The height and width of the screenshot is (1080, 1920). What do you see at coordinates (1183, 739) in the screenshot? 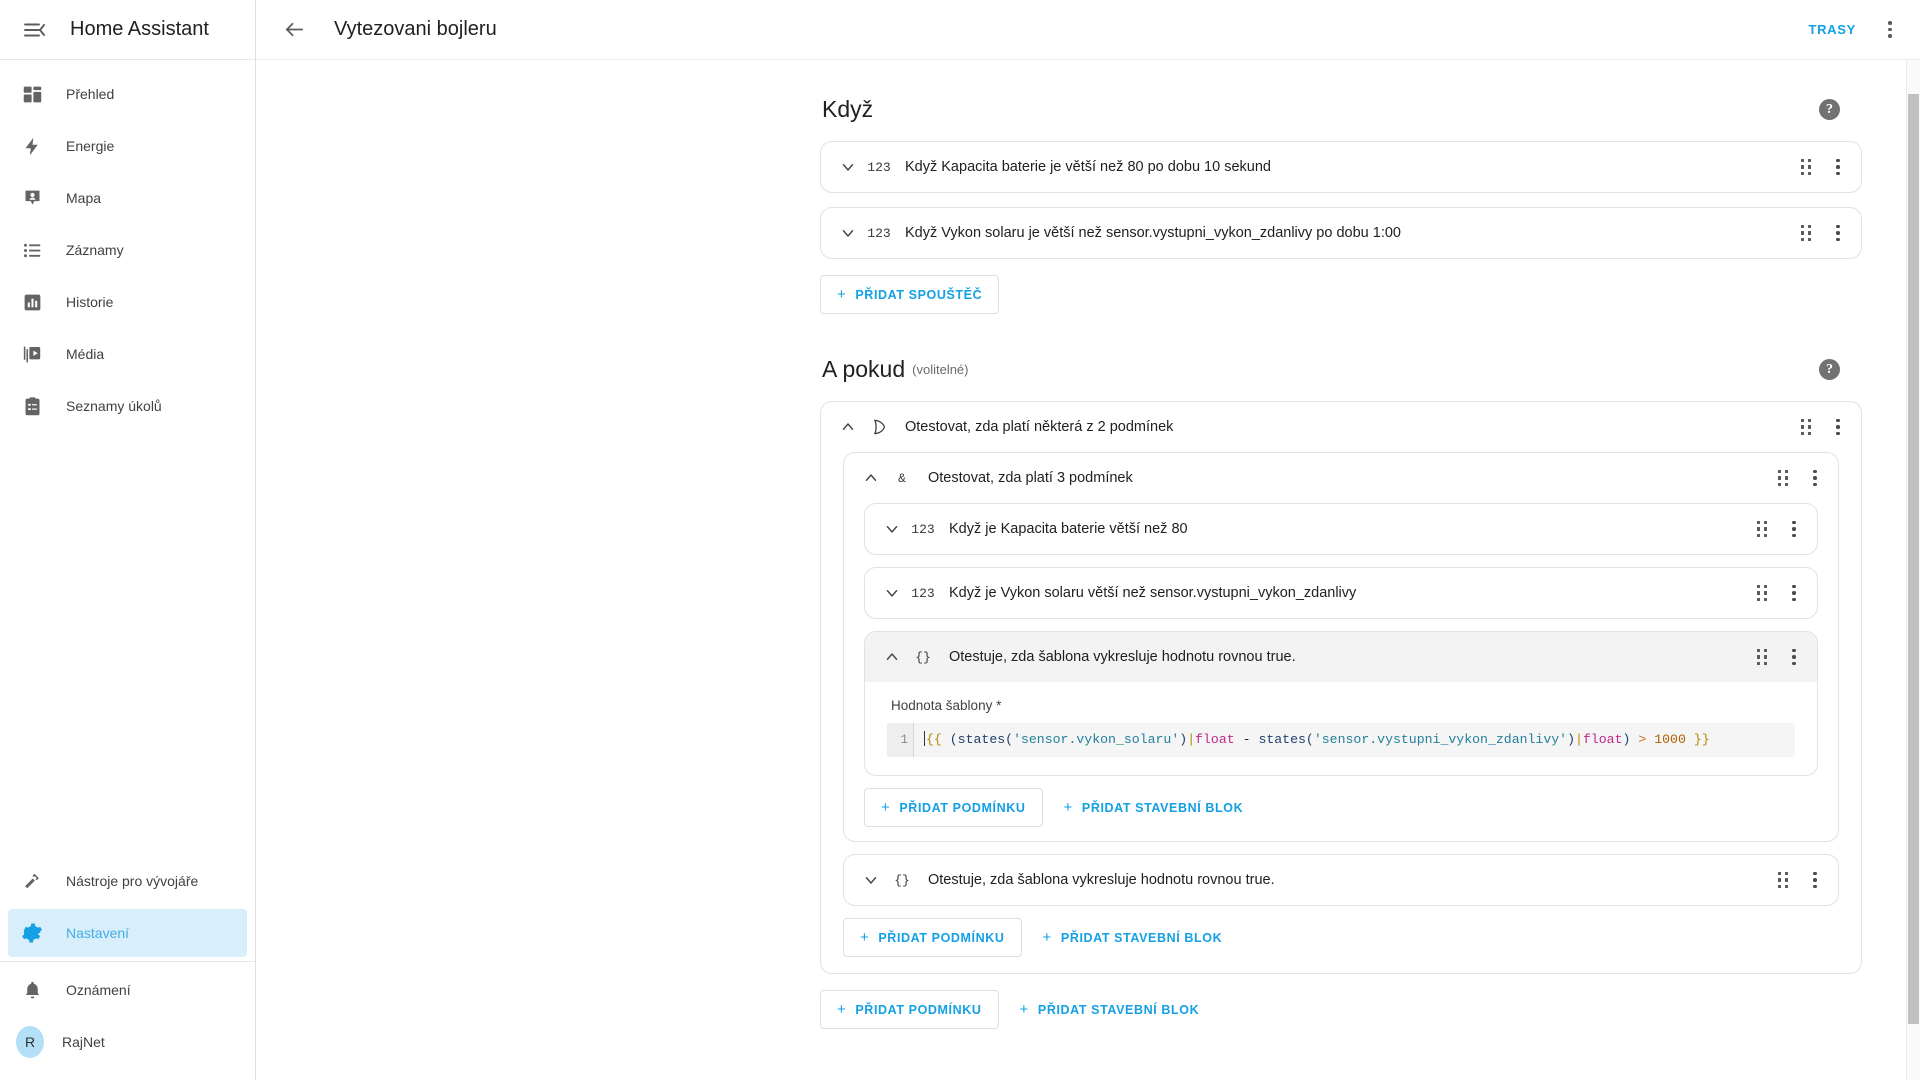
I see `code-token: )` at bounding box center [1183, 739].